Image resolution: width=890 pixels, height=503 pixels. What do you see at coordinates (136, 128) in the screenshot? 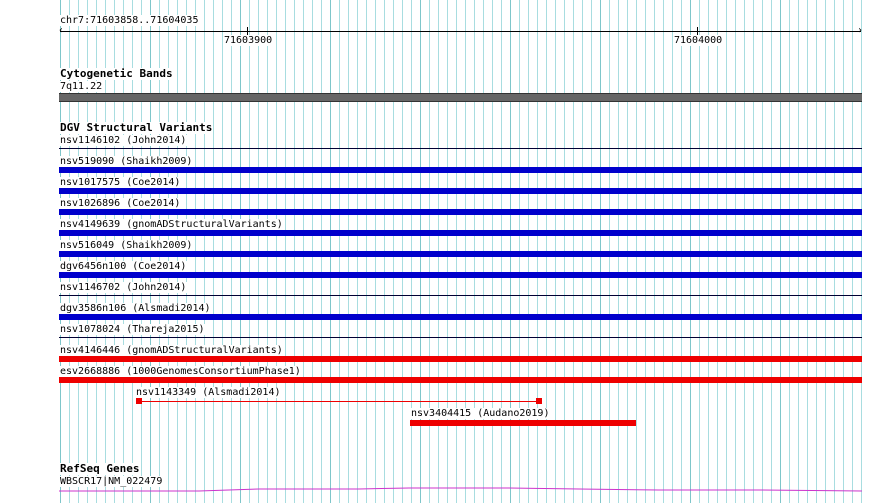
I see `track-title-dgv: DGV Structural Variants` at bounding box center [136, 128].